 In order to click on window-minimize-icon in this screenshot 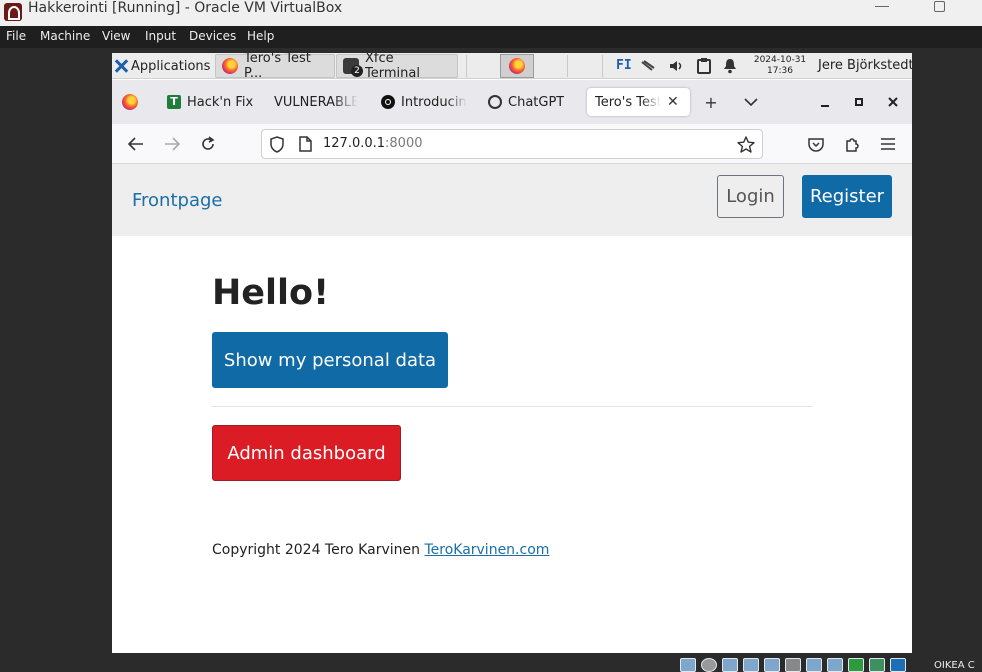, I will do `click(825, 102)`.